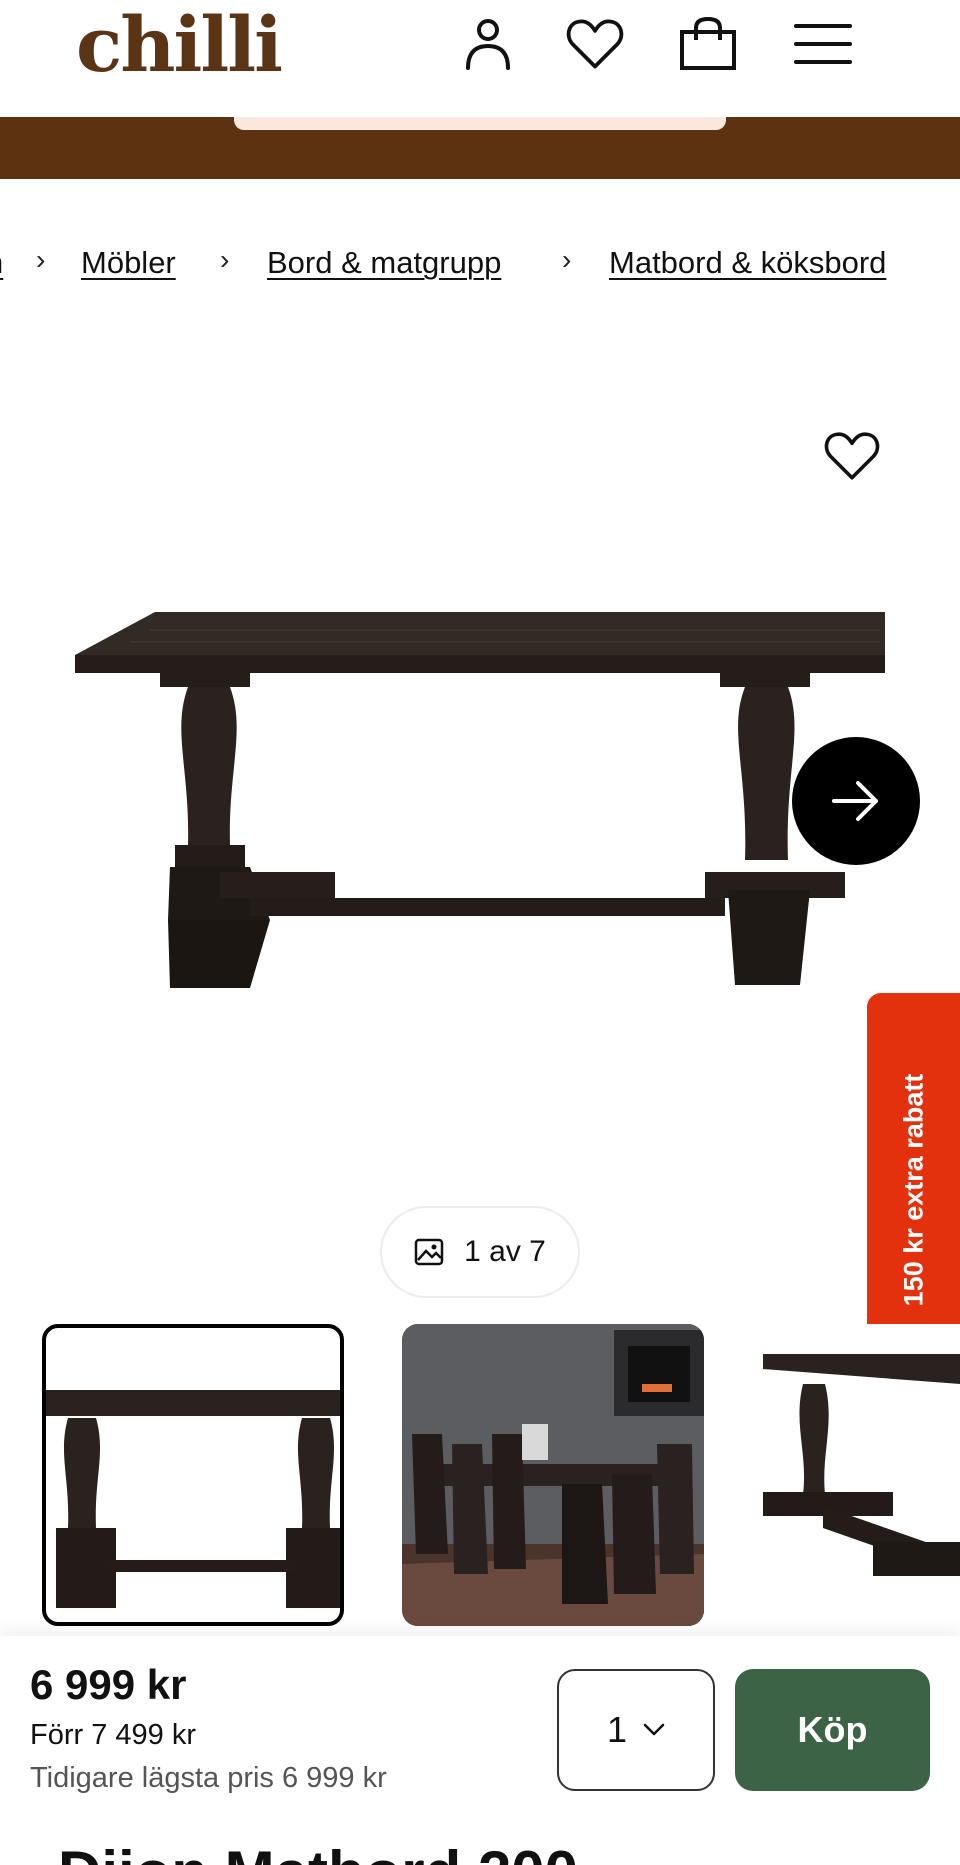 This screenshot has width=960, height=1865. I want to click on quantity-value: 1, so click(617, 1729).